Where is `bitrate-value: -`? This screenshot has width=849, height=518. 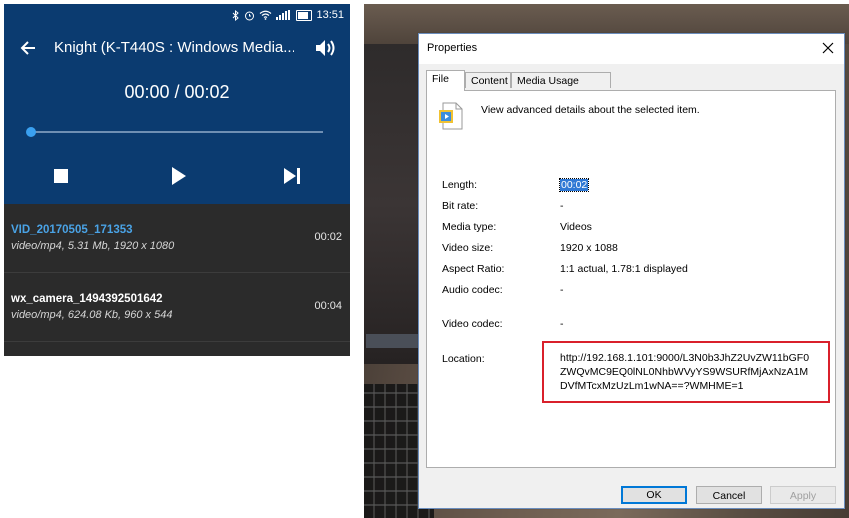
bitrate-value: - is located at coordinates (562, 206).